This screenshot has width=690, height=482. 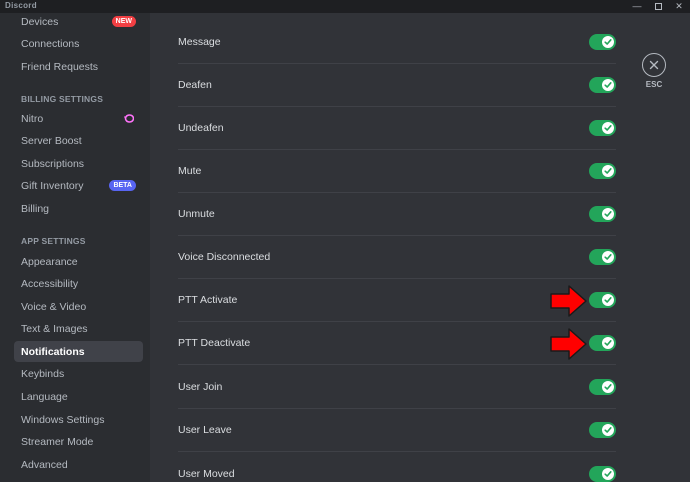 I want to click on minimize-button: —, so click(x=637, y=6).